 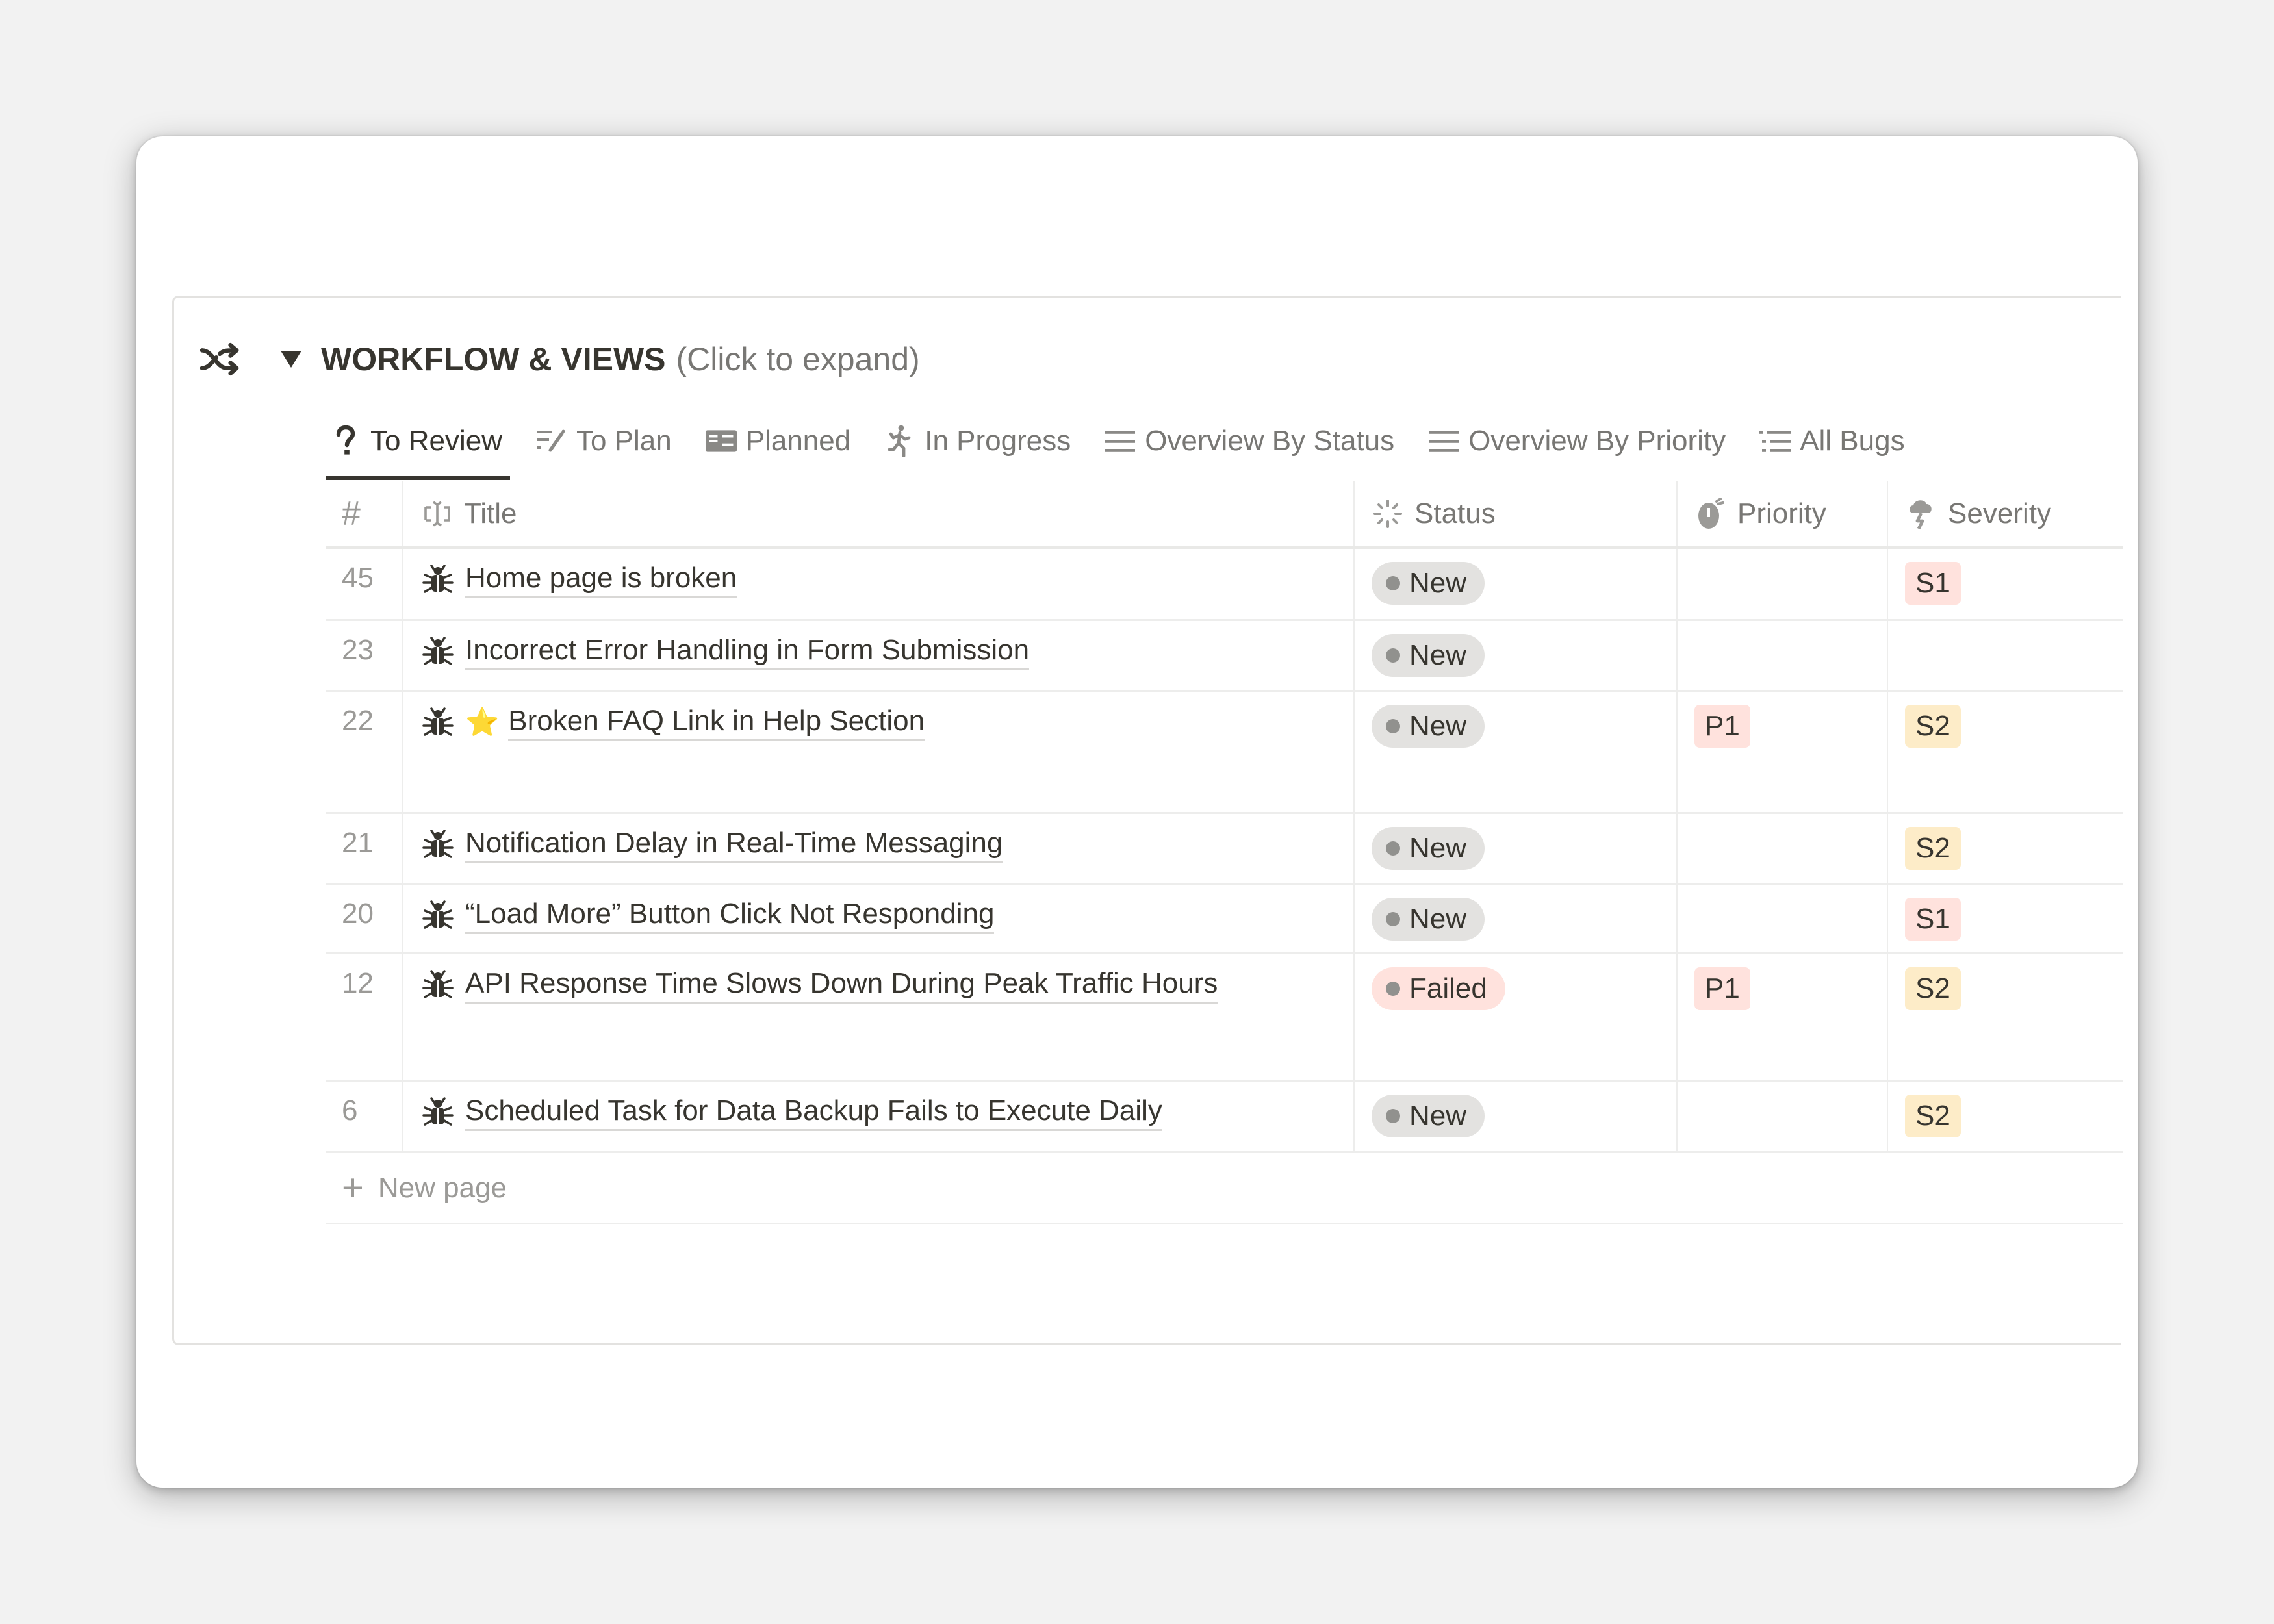 What do you see at coordinates (2005, 513) in the screenshot?
I see `column-header-severity: Severity` at bounding box center [2005, 513].